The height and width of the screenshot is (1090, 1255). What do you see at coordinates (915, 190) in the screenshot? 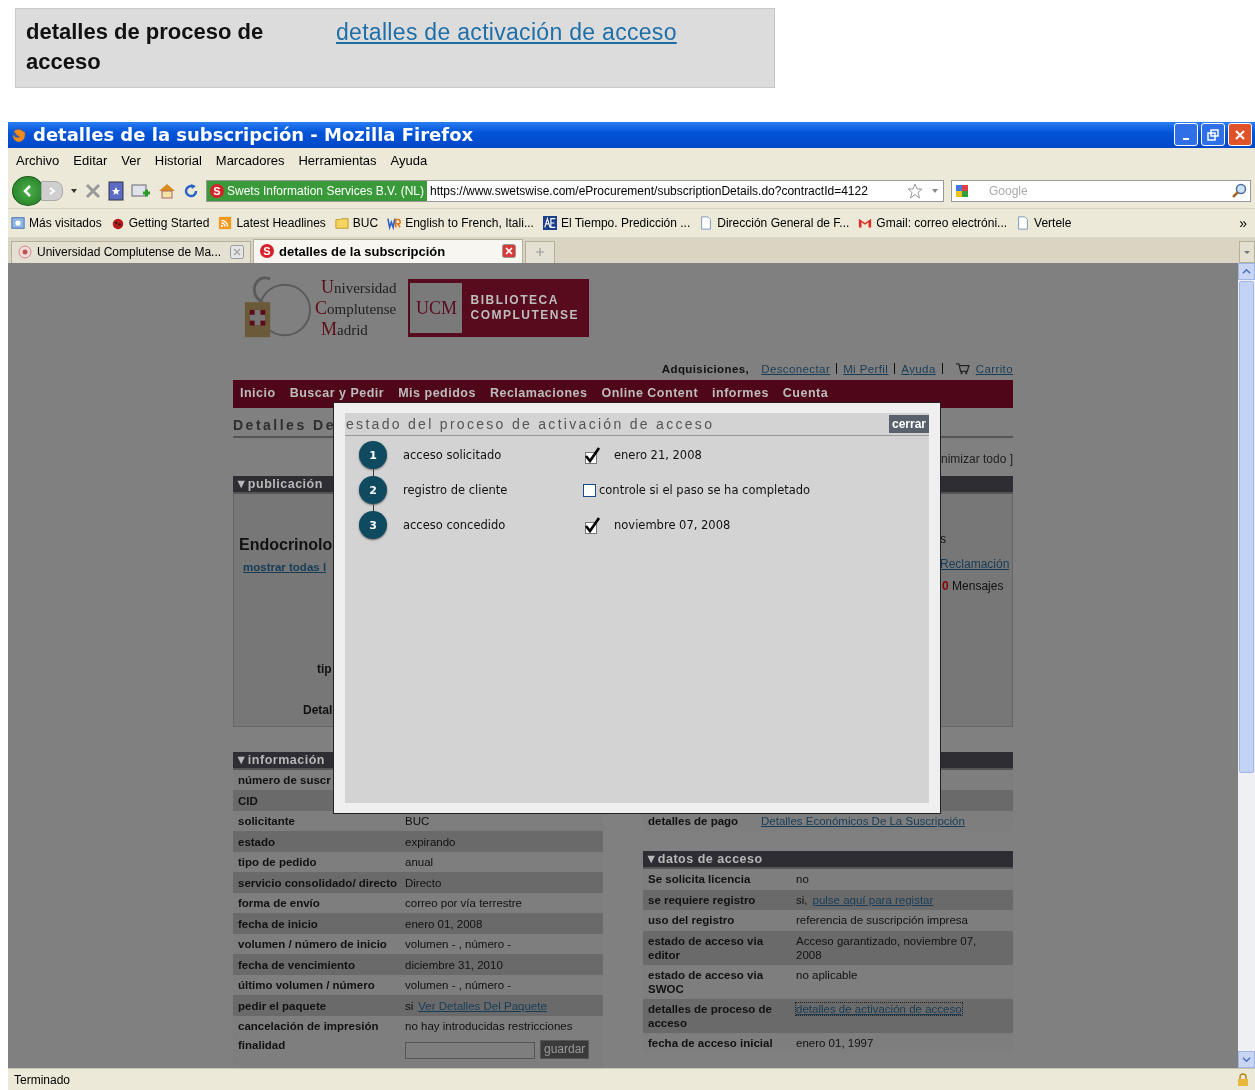
I see `star-icon` at bounding box center [915, 190].